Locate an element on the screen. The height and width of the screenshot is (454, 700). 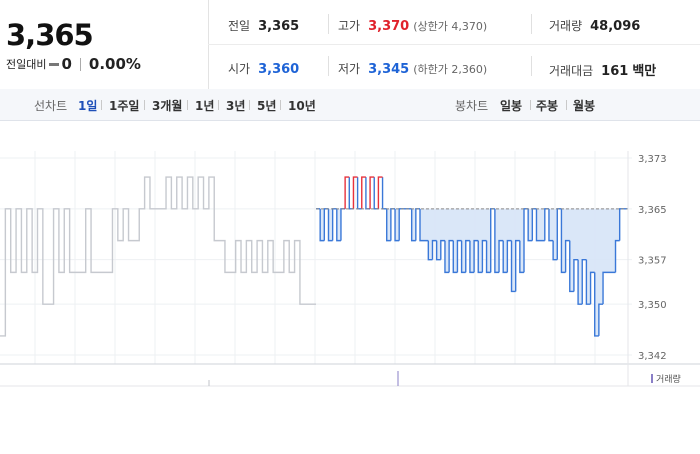
change-label: 전일대비 is located at coordinates (26, 64).